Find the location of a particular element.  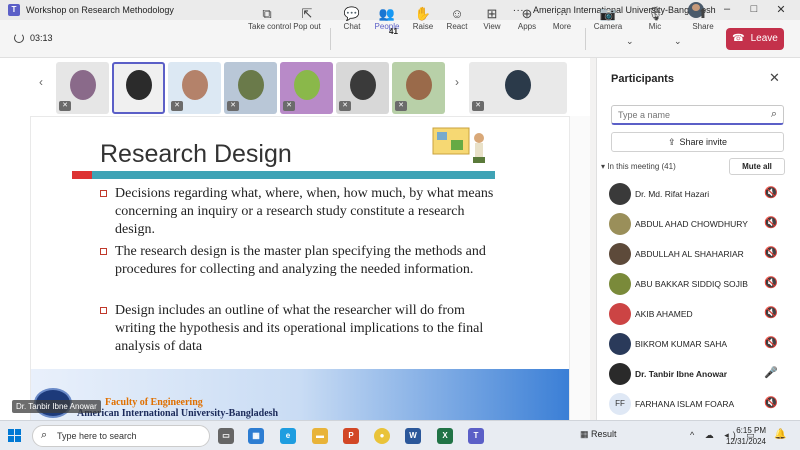

windows-start-icon is located at coordinates (15, 436).